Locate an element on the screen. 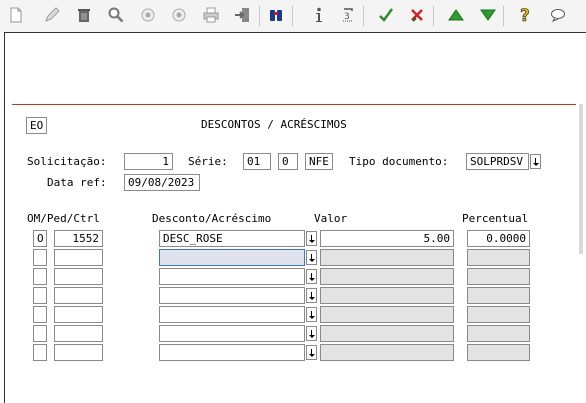 The width and height of the screenshot is (586, 403). header-divider is located at coordinates (294, 104).